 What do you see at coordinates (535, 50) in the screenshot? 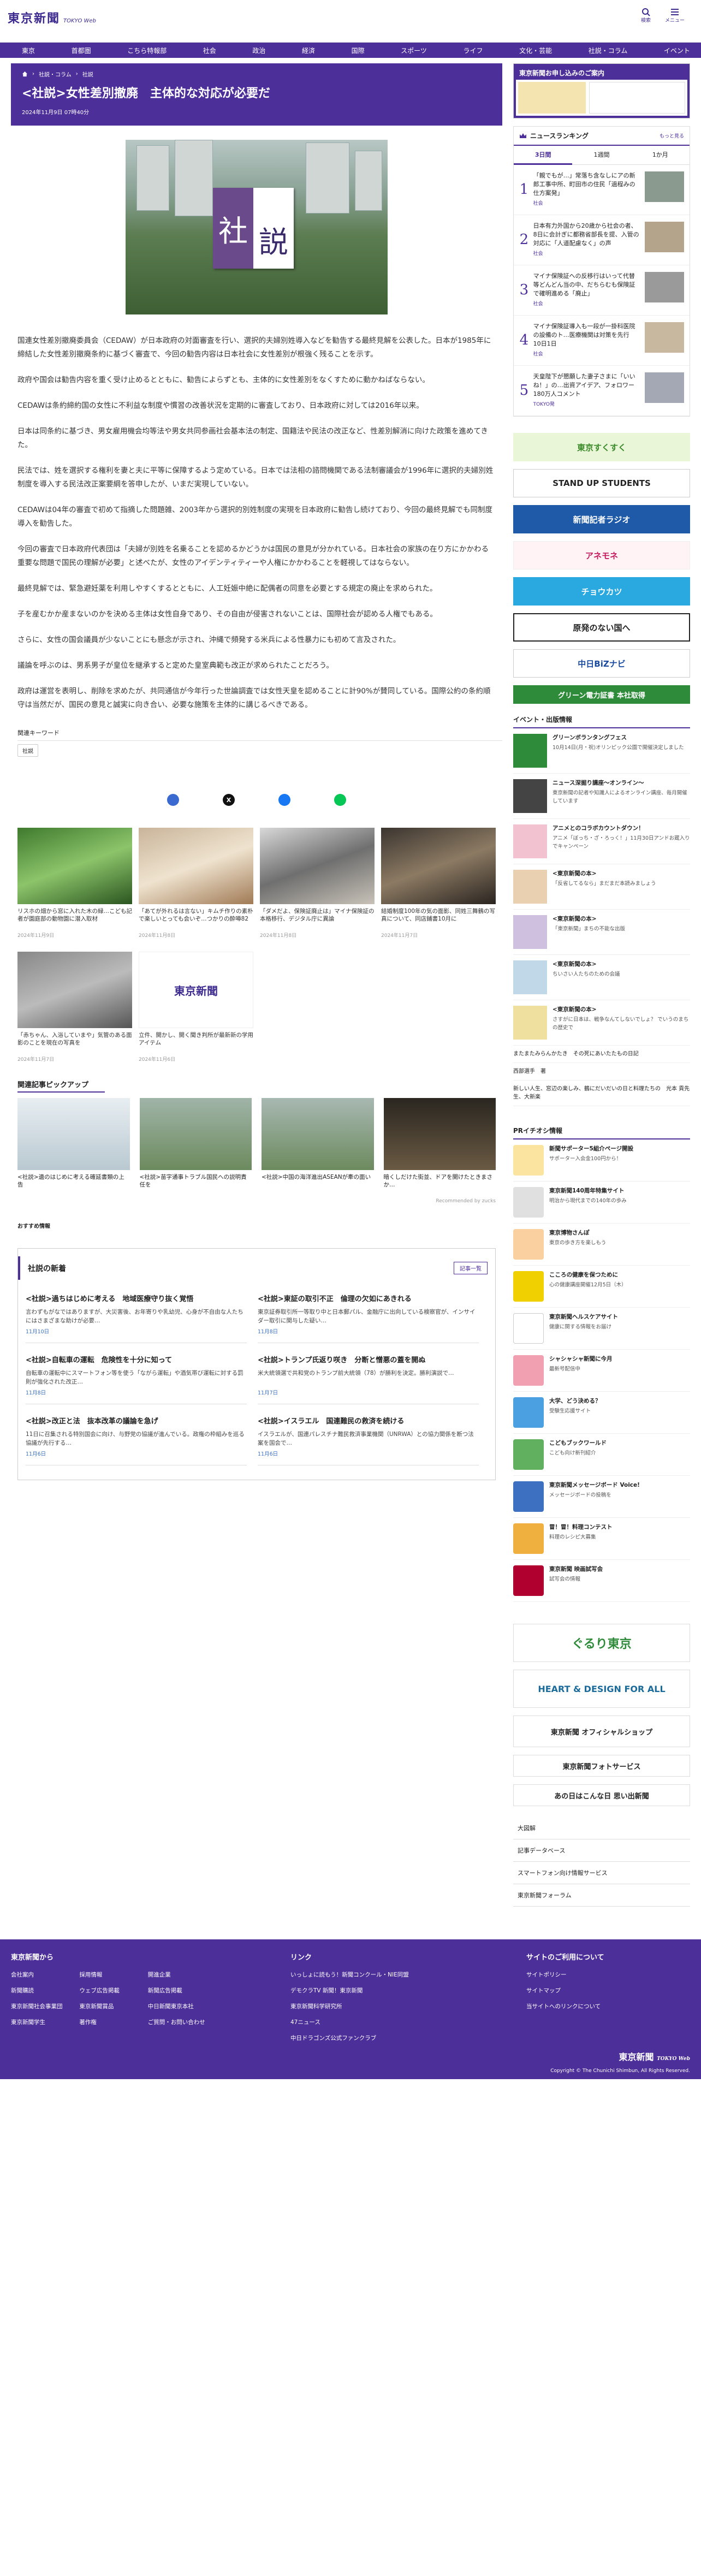
I see `nav-item: 文化・芸能` at bounding box center [535, 50].